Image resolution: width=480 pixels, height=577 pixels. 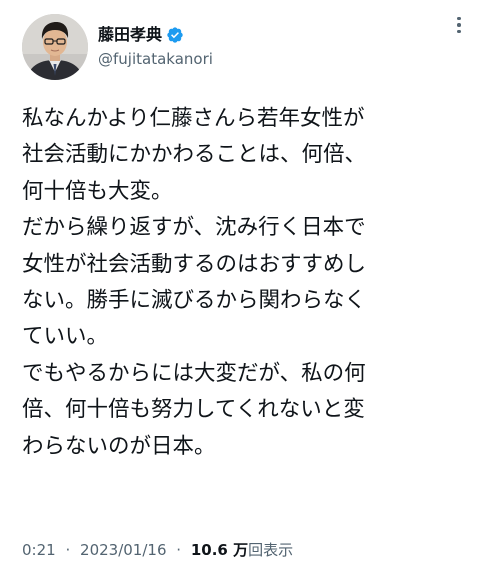 I want to click on tweet-meta: 0:21 · 2023/01/16 · 10.6 万回表示, so click(x=157, y=550).